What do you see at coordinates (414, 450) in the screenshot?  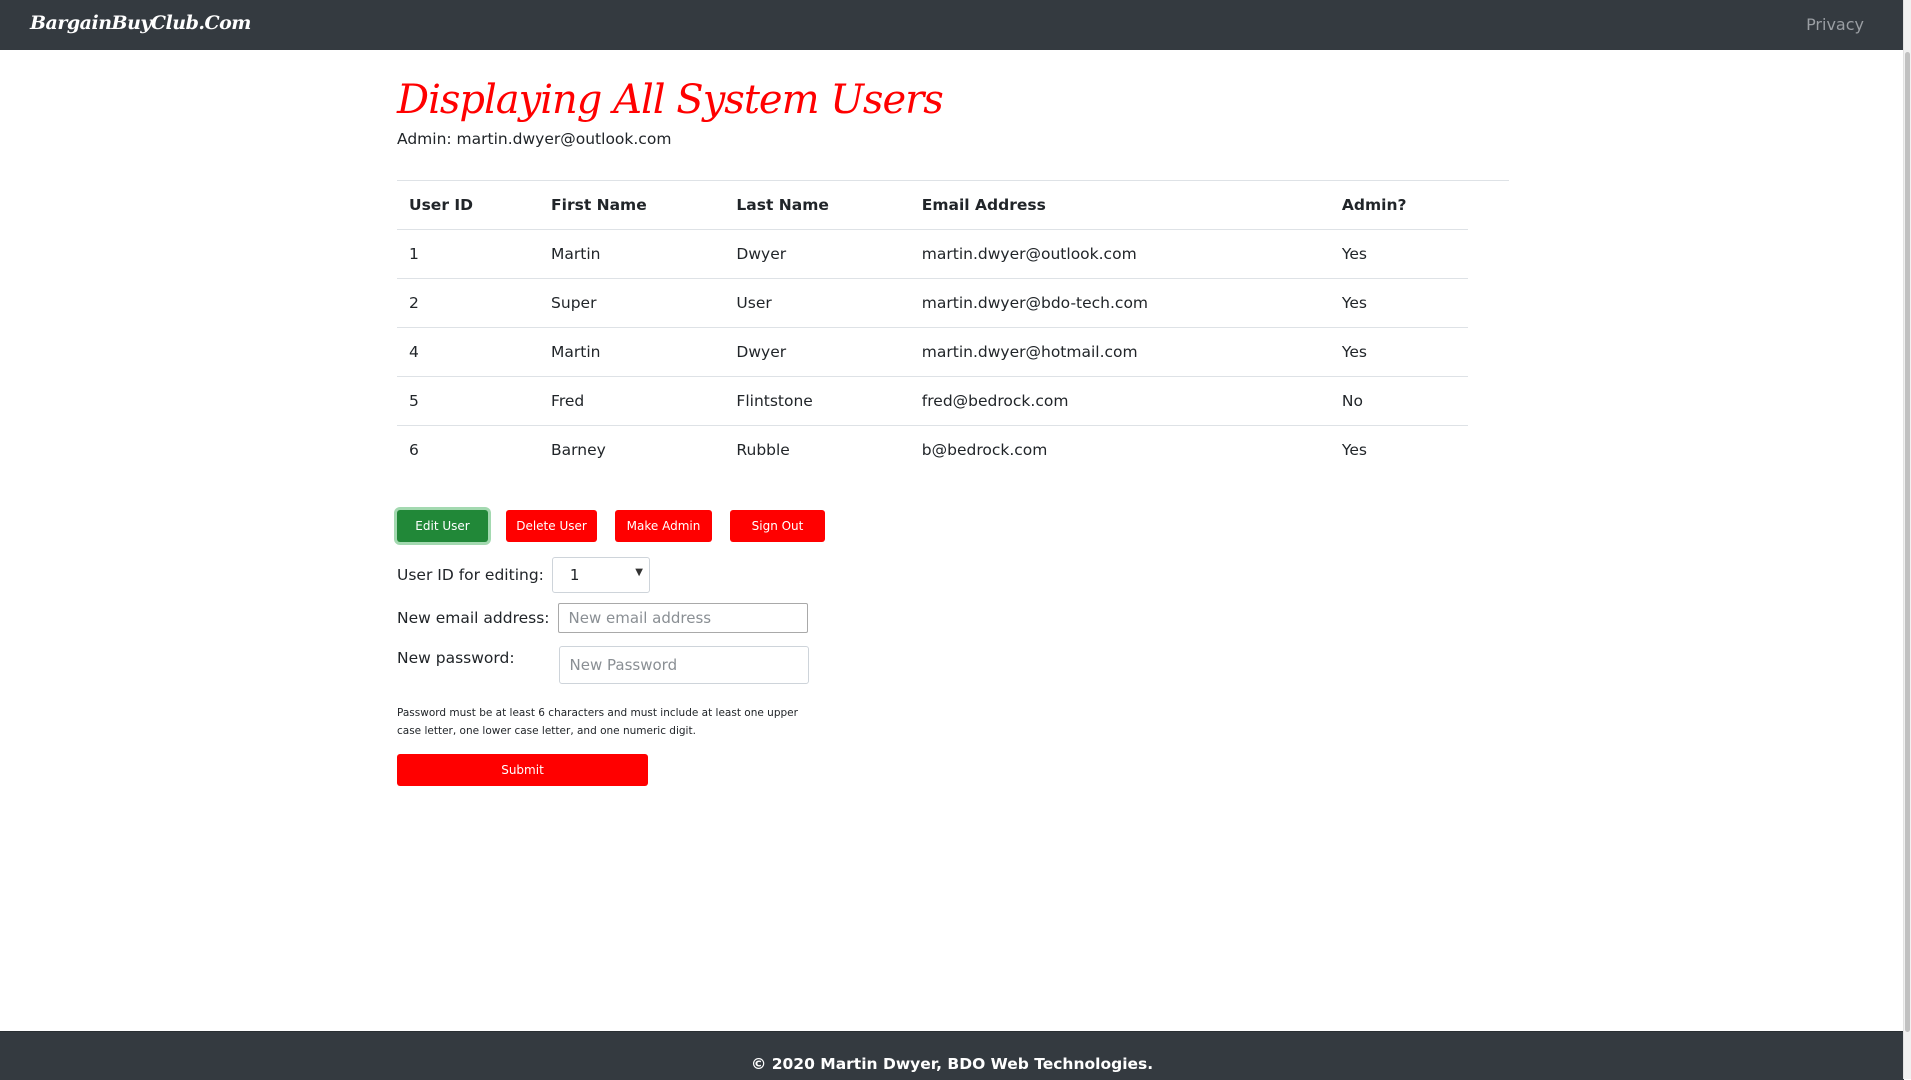 I see `cell-user-id: 6` at bounding box center [414, 450].